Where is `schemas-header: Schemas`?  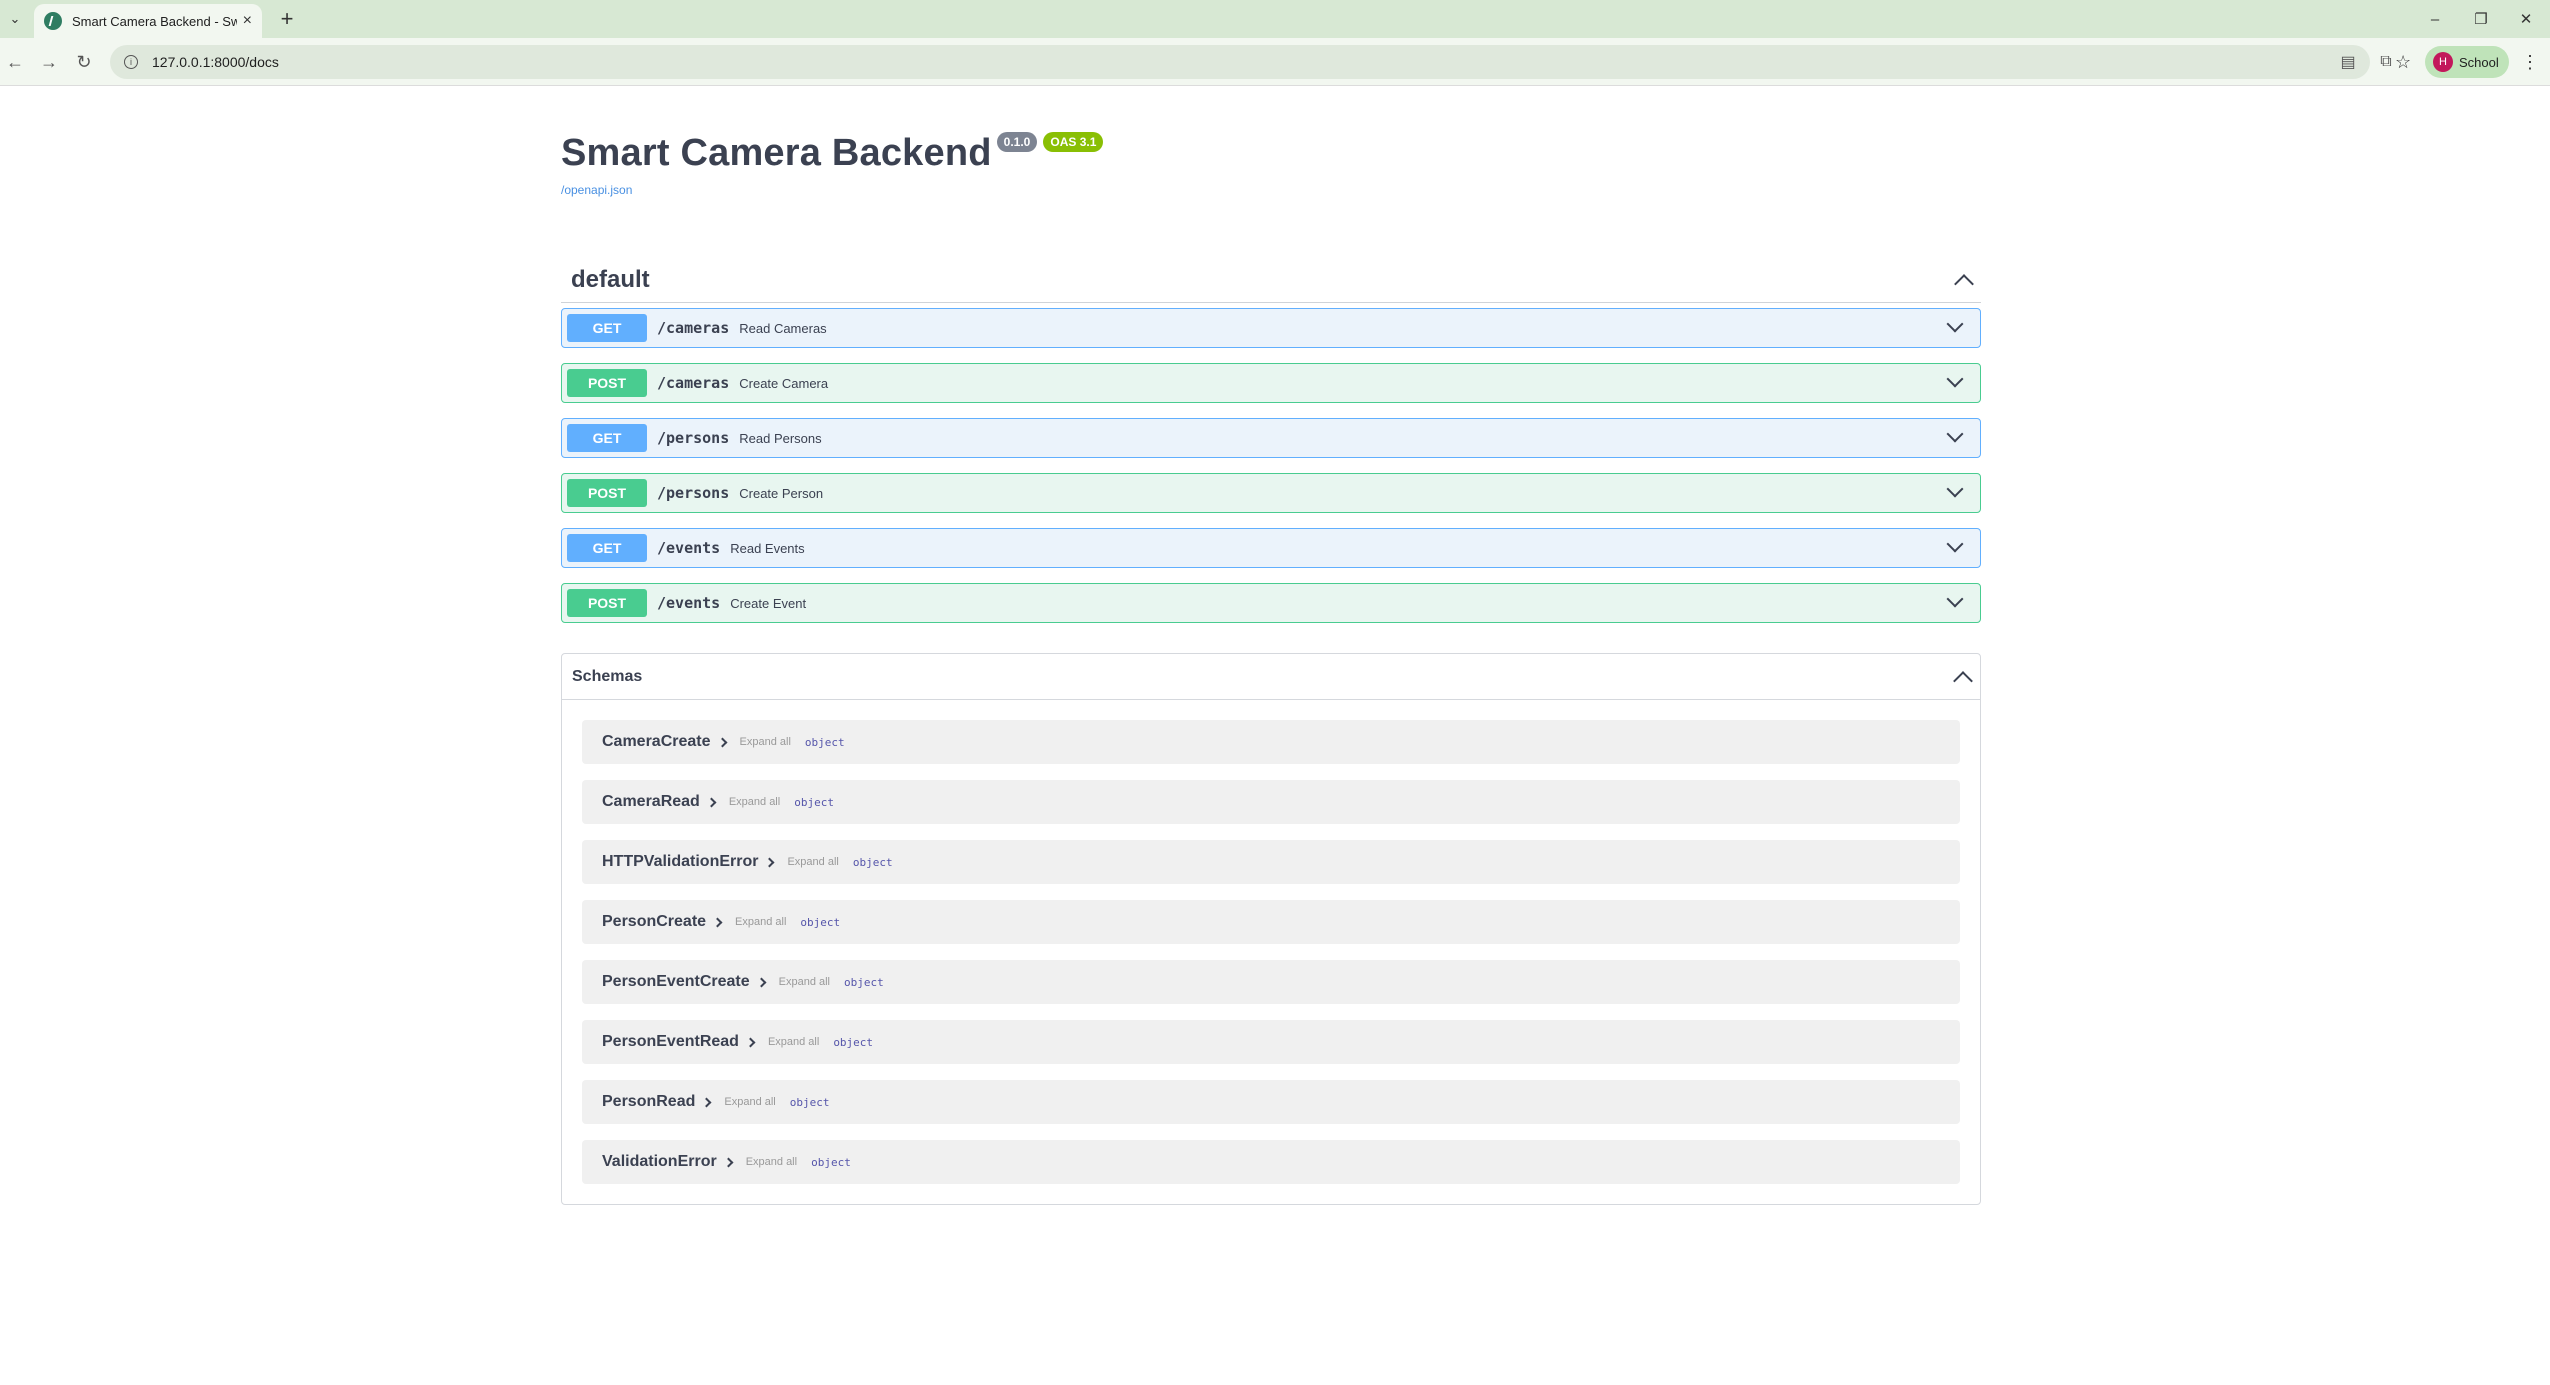
schemas-header: Schemas is located at coordinates (1271, 677).